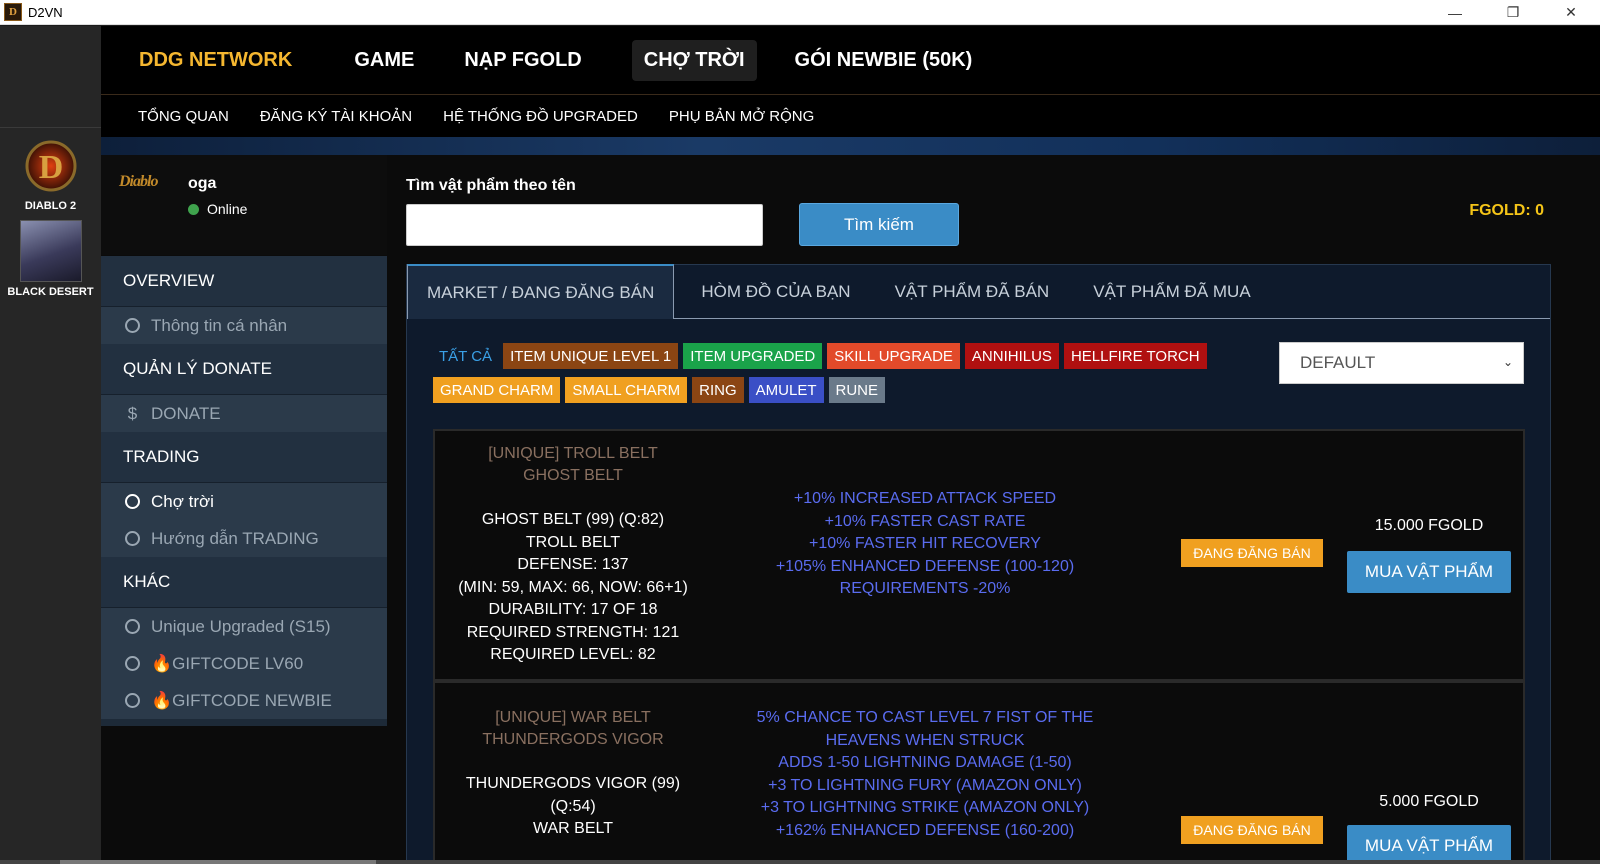 This screenshot has width=1600, height=864. I want to click on filter-amulet: AMULET, so click(786, 390).